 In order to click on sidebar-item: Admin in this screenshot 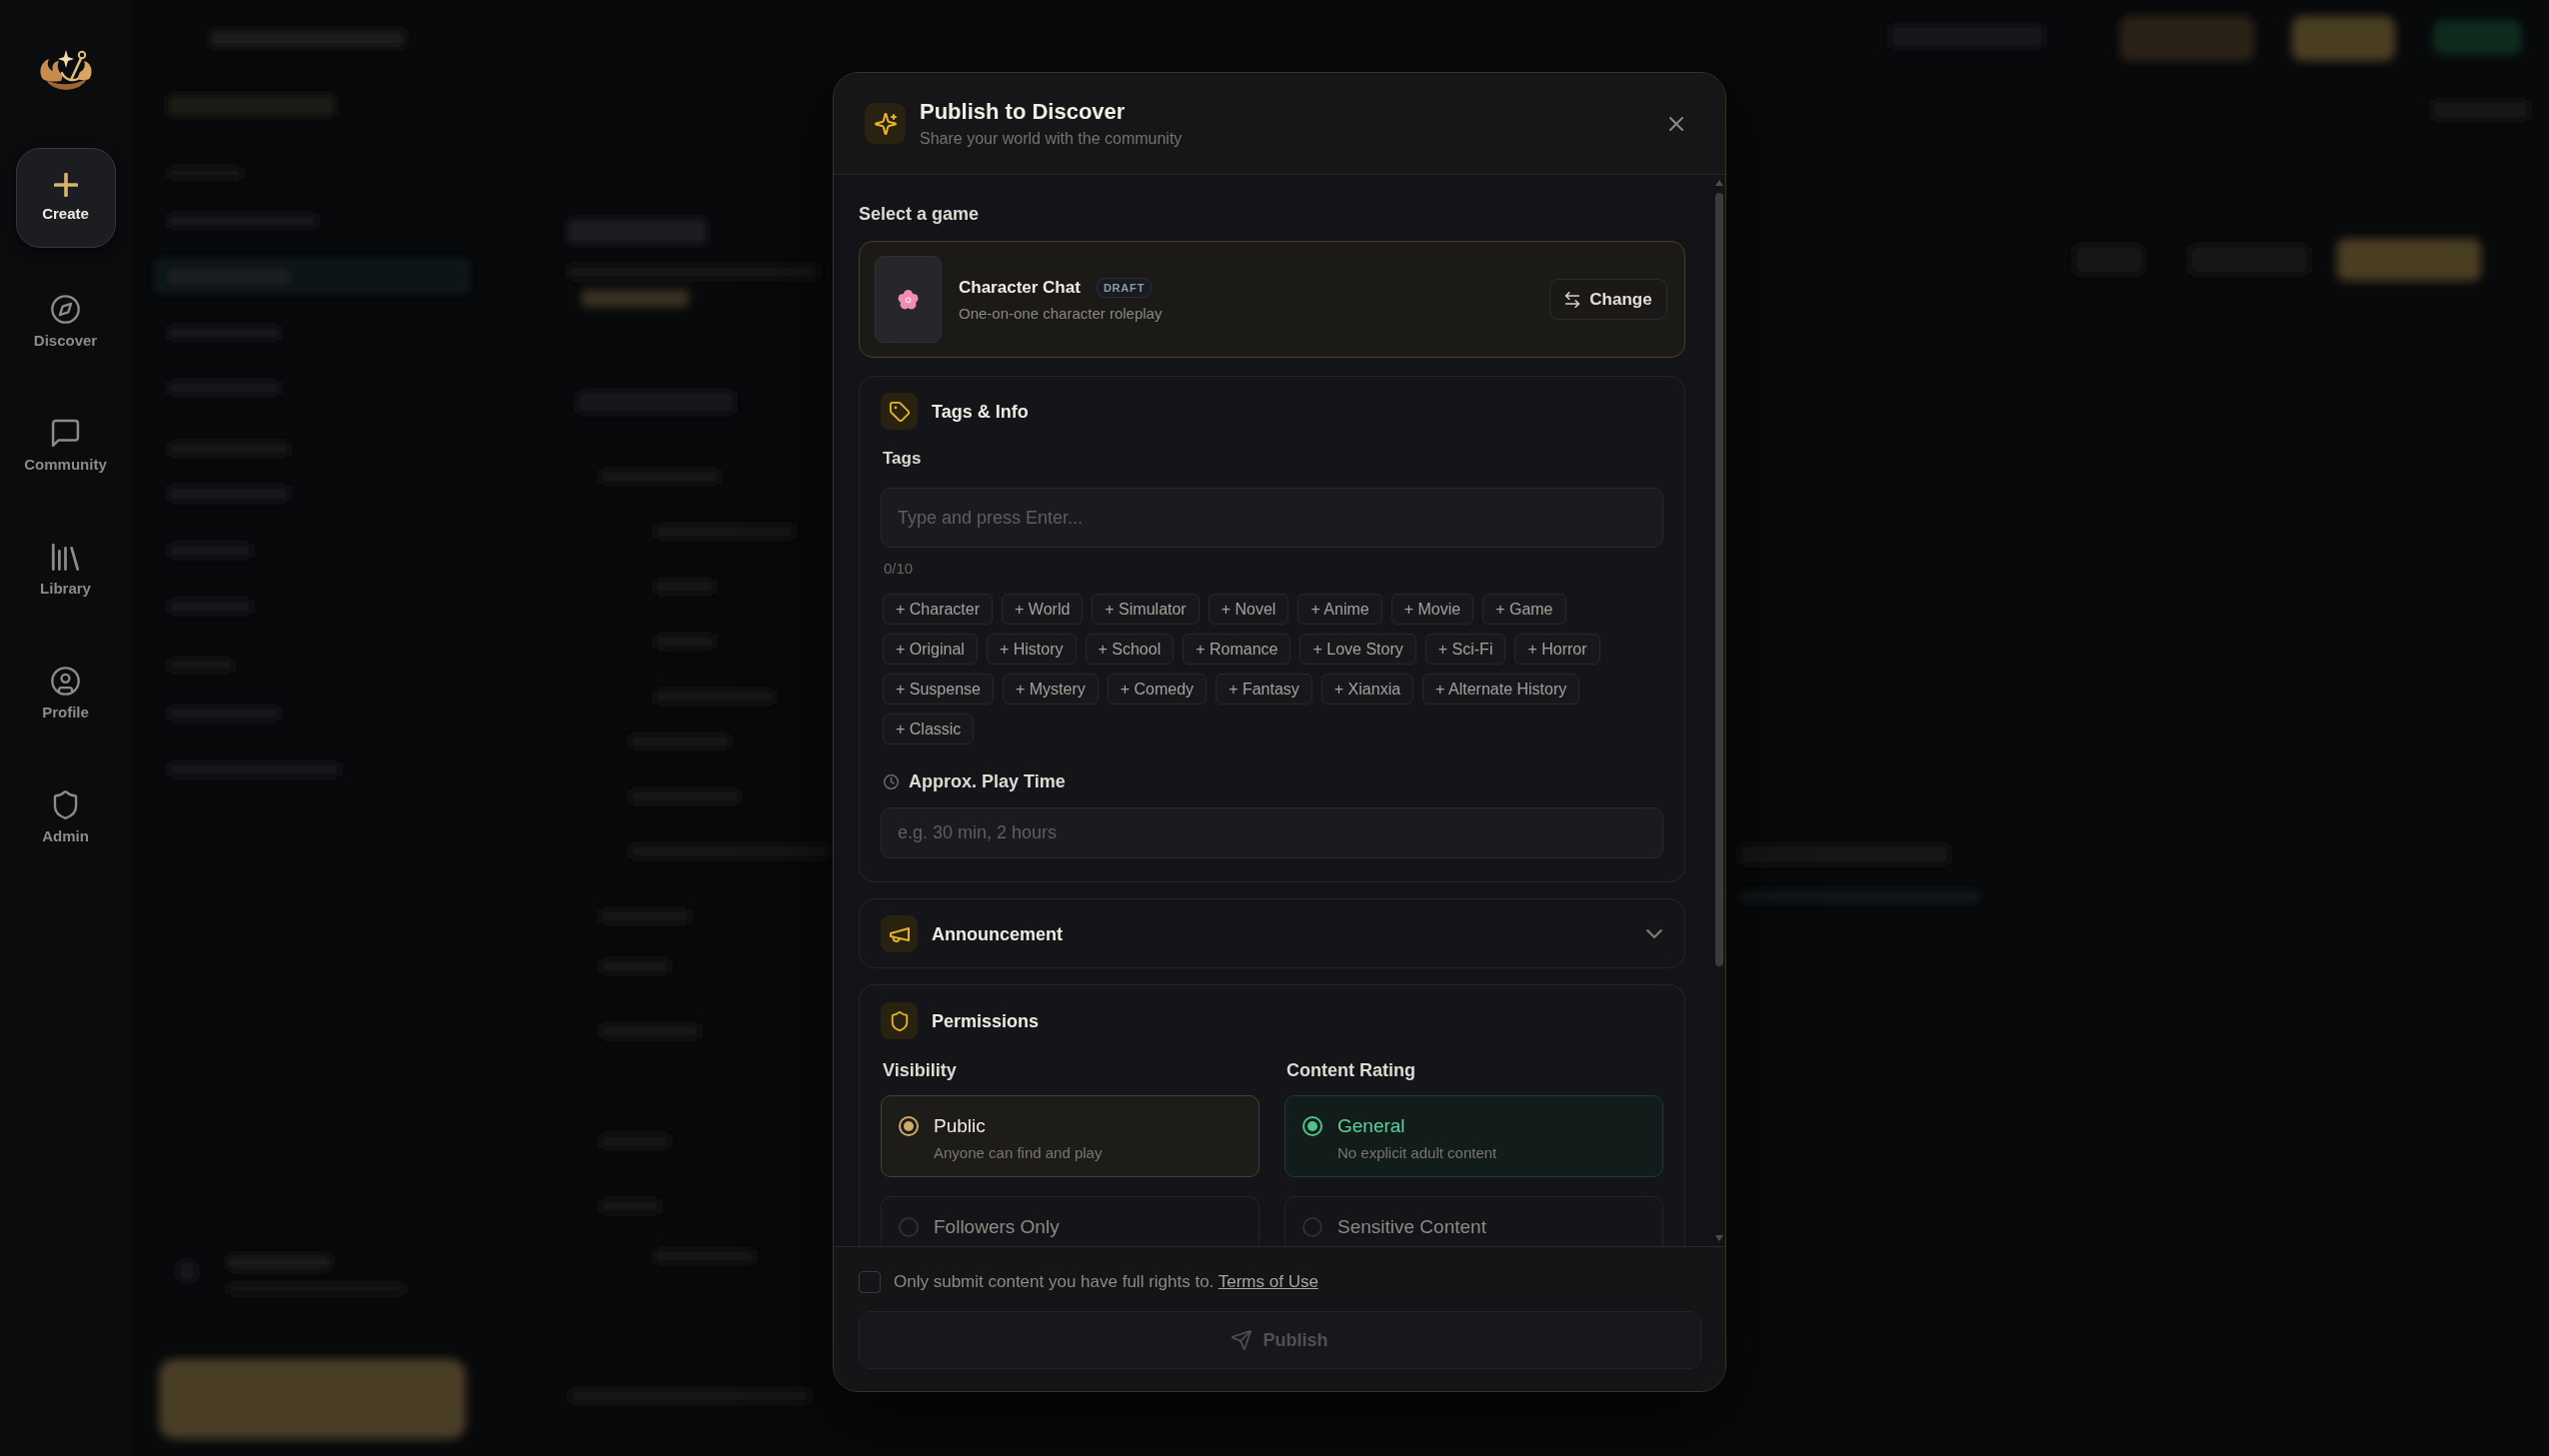, I will do `click(65, 817)`.